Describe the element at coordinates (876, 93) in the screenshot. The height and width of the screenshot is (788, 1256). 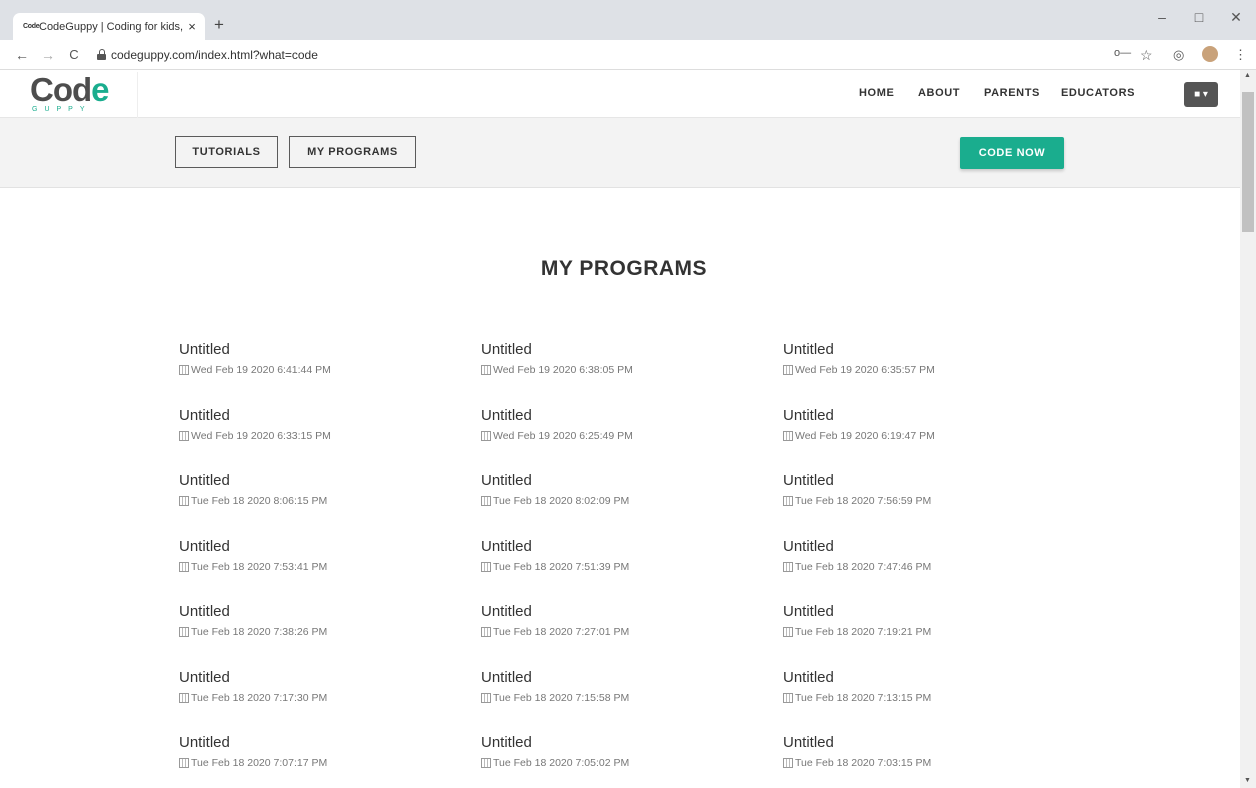
I see `nav-home-link: HOME` at that location.